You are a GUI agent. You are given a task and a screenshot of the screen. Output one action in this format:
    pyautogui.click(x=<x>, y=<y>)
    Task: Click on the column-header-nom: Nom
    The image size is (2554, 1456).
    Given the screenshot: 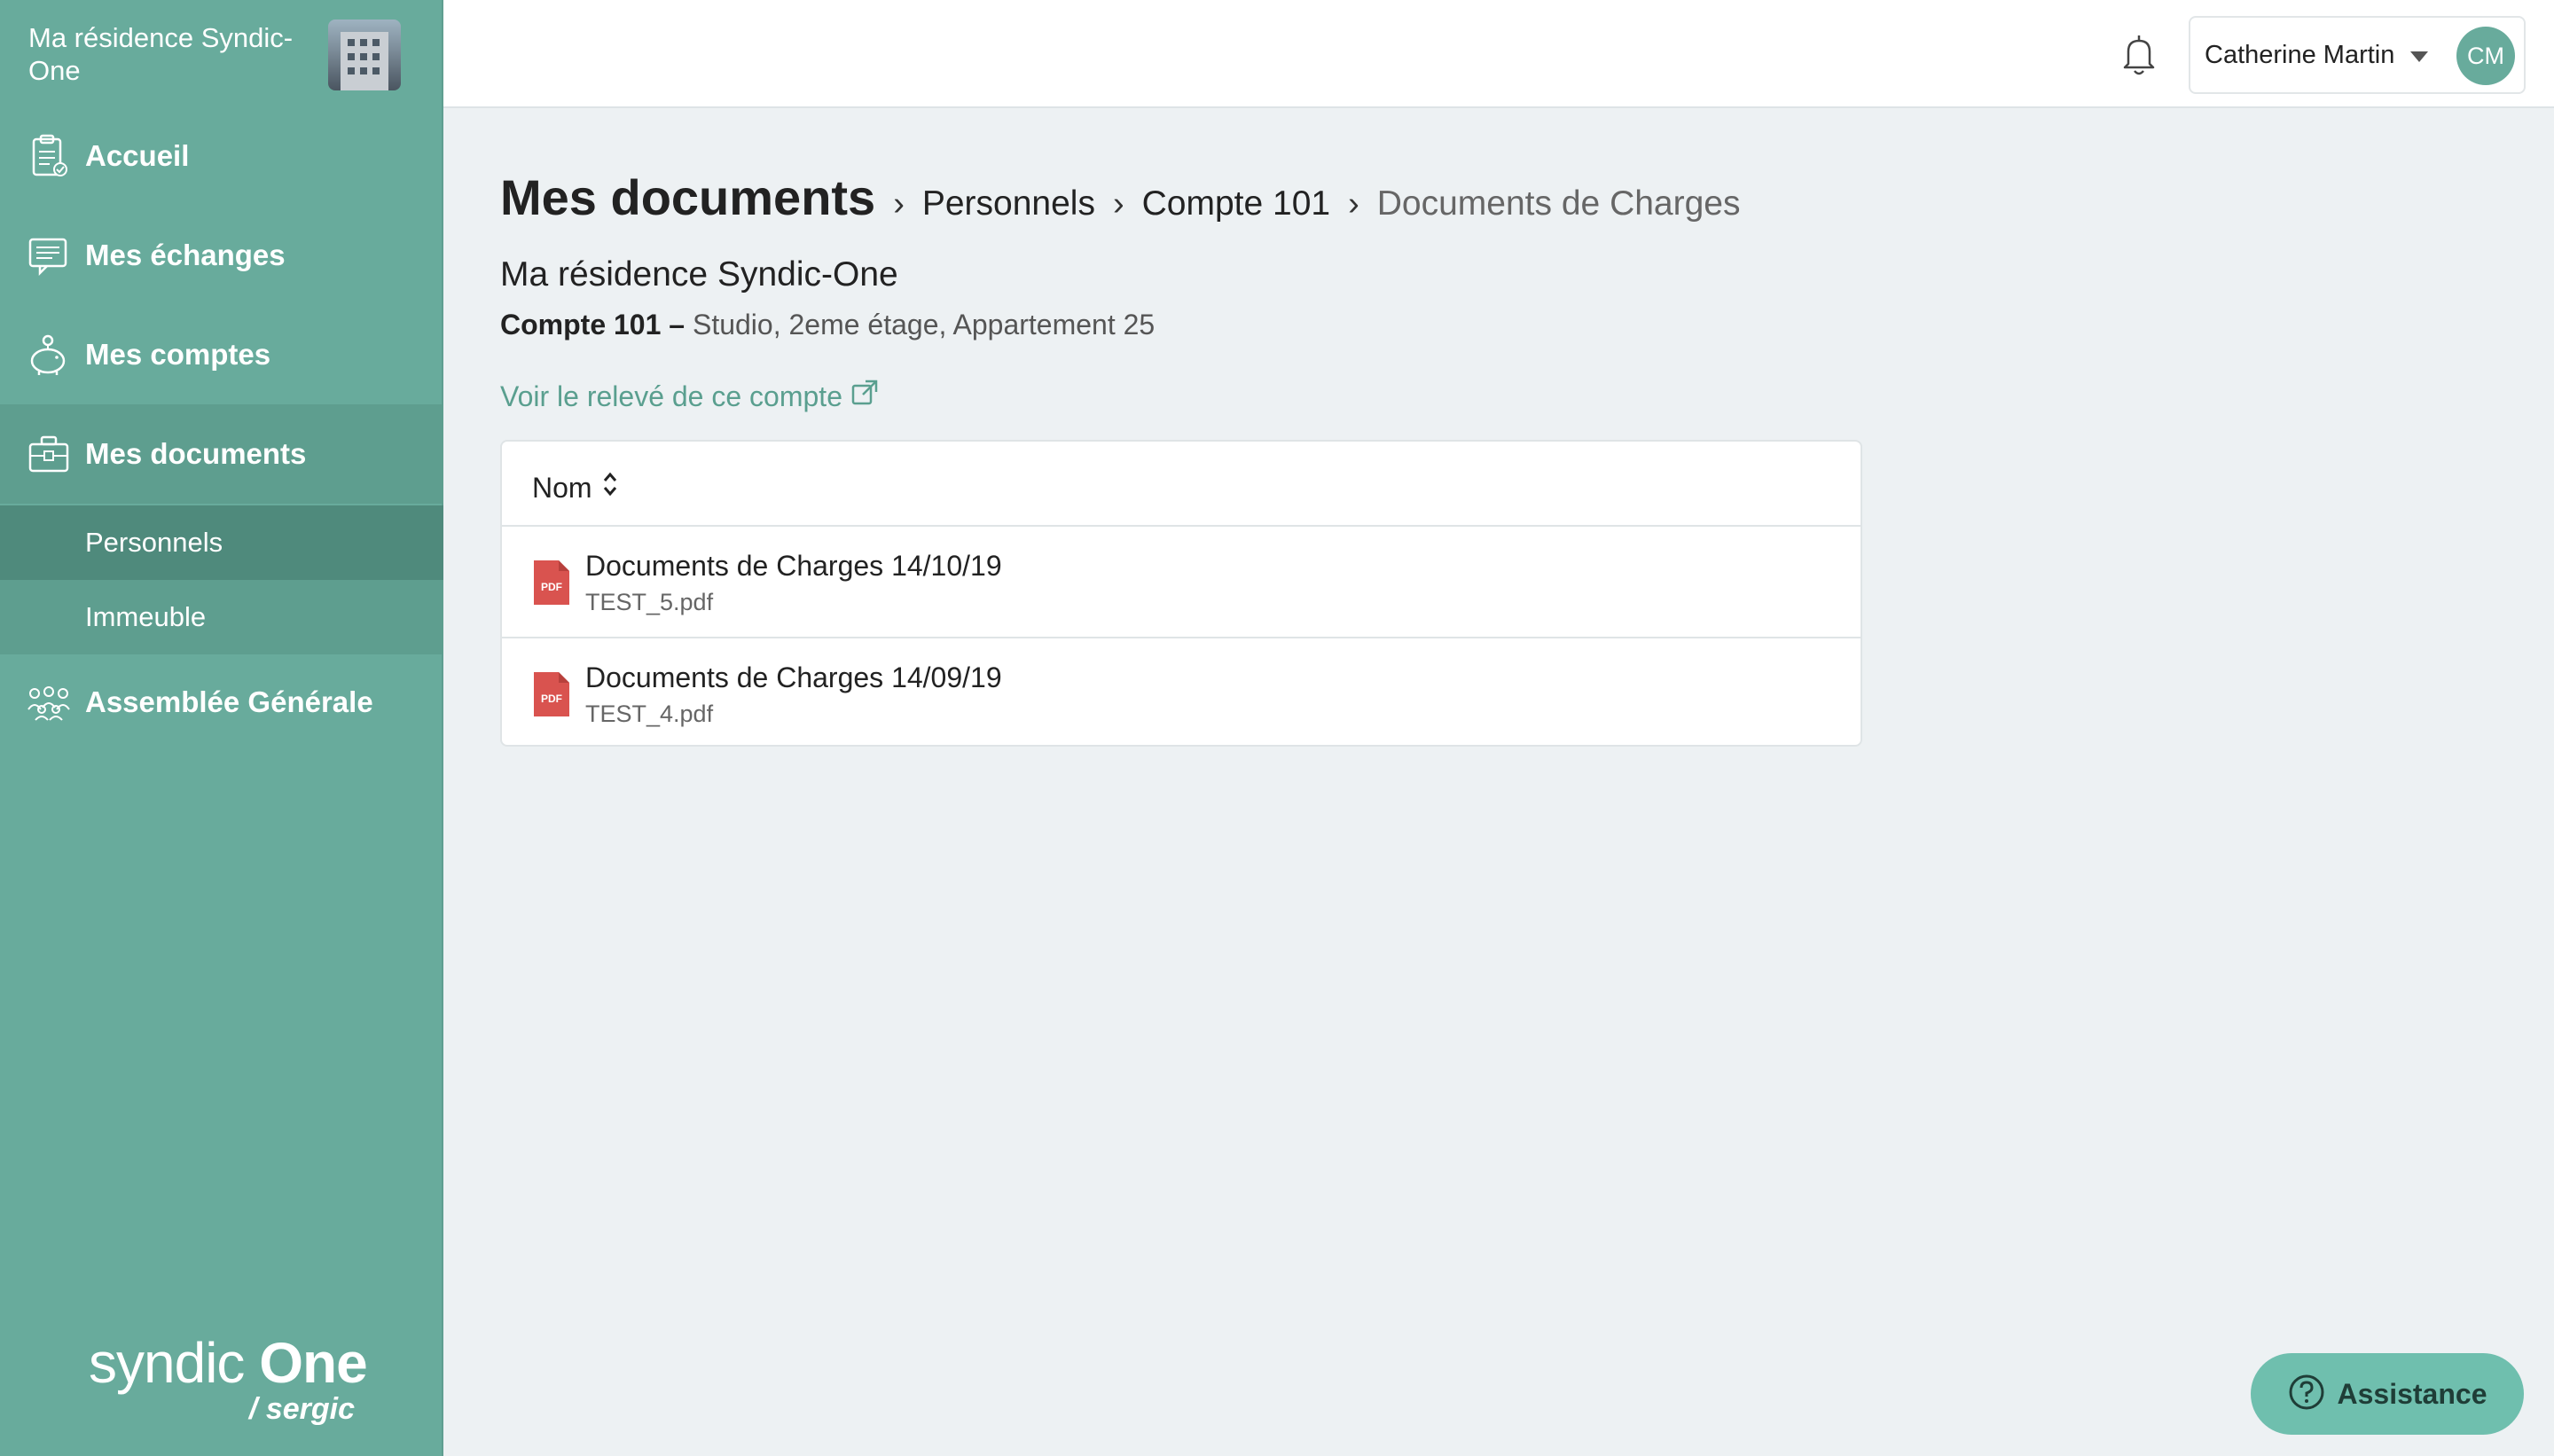 What is the action you would take?
    pyautogui.click(x=562, y=487)
    